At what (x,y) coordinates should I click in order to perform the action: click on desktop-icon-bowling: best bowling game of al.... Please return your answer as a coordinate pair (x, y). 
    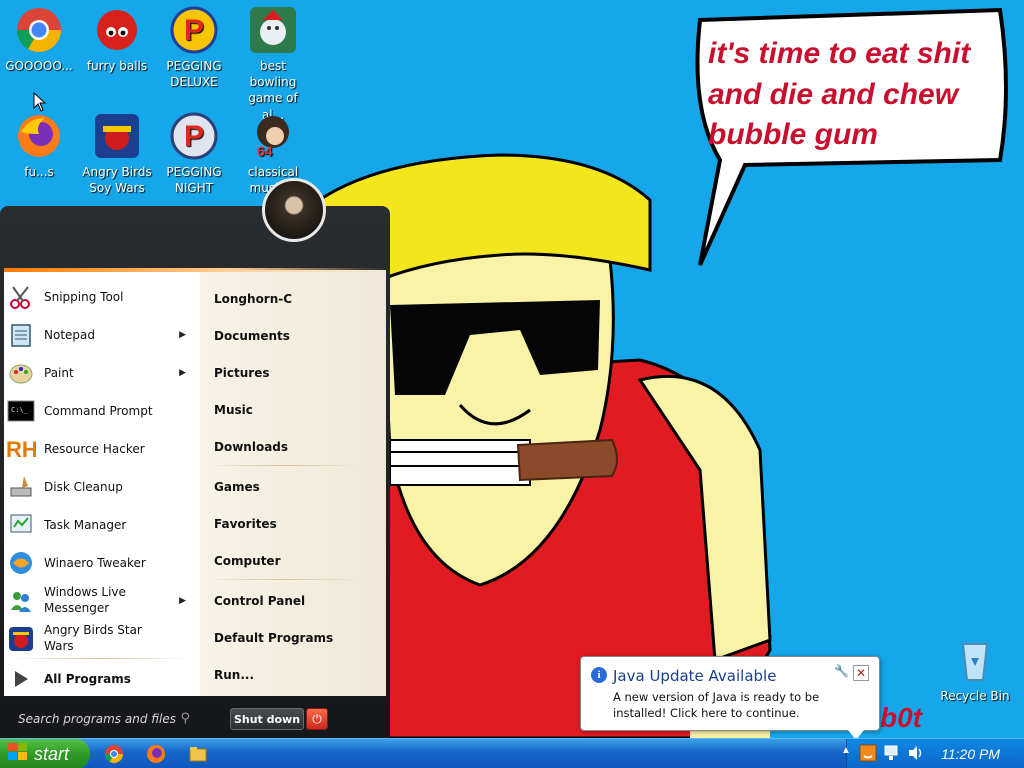
    Looking at the image, I should click on (273, 64).